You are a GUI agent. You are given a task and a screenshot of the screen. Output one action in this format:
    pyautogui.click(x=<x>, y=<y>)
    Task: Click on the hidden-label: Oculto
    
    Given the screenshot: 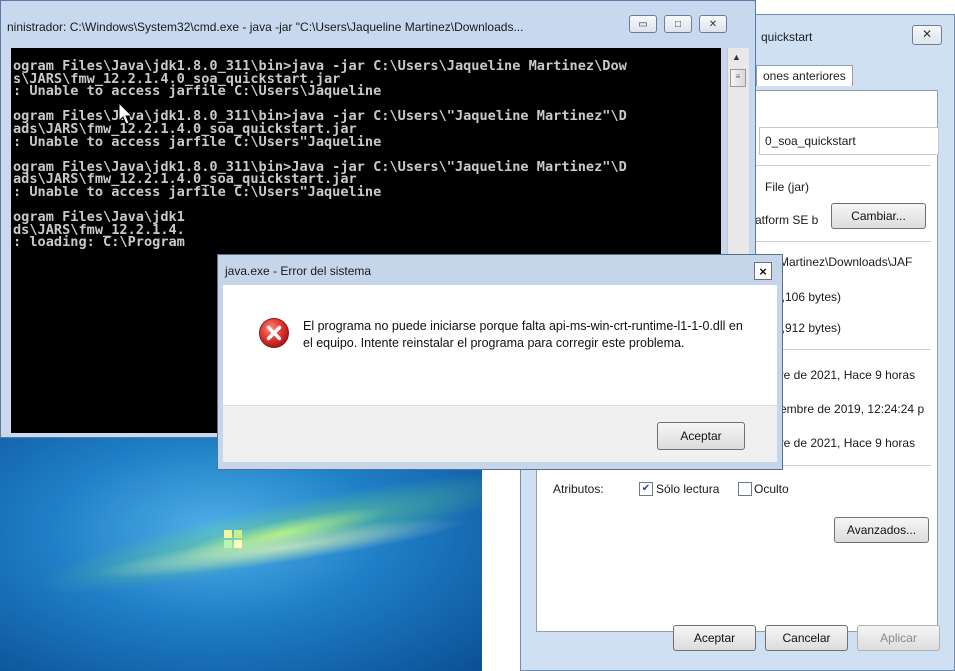 What is the action you would take?
    pyautogui.click(x=771, y=489)
    